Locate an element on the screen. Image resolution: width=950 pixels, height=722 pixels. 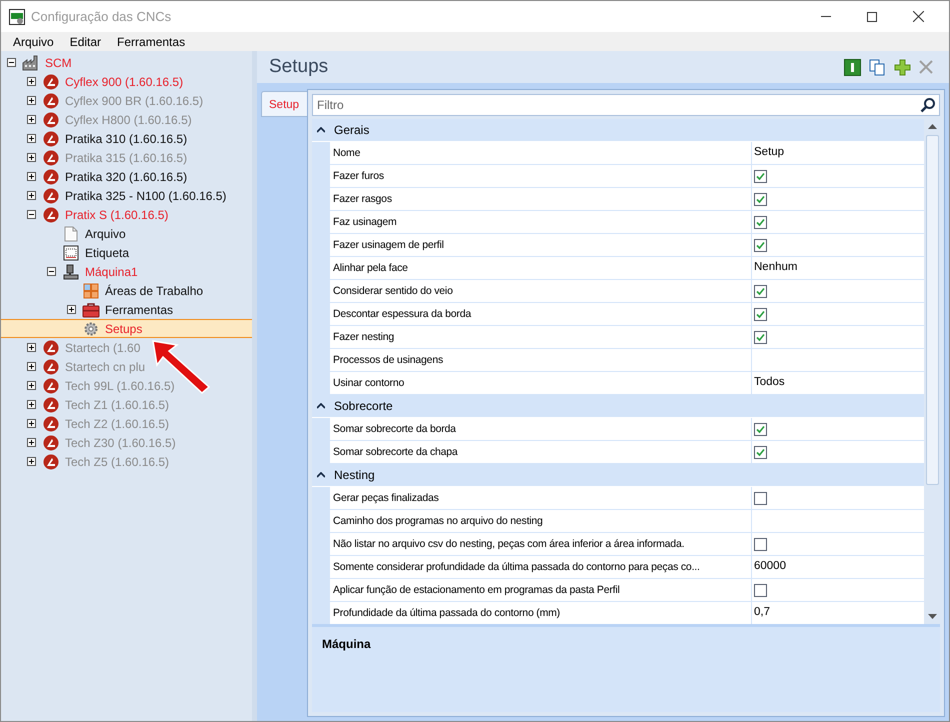
scroll-thumb is located at coordinates (932, 310).